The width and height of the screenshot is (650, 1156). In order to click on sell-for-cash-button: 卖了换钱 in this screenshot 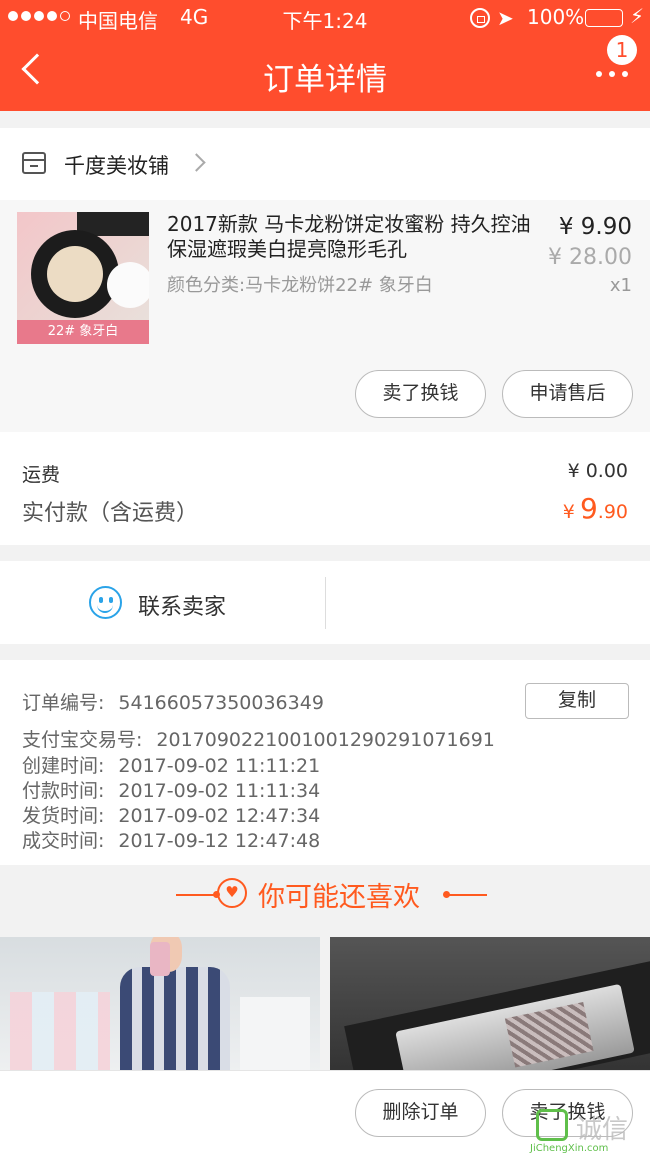, I will do `click(420, 394)`.